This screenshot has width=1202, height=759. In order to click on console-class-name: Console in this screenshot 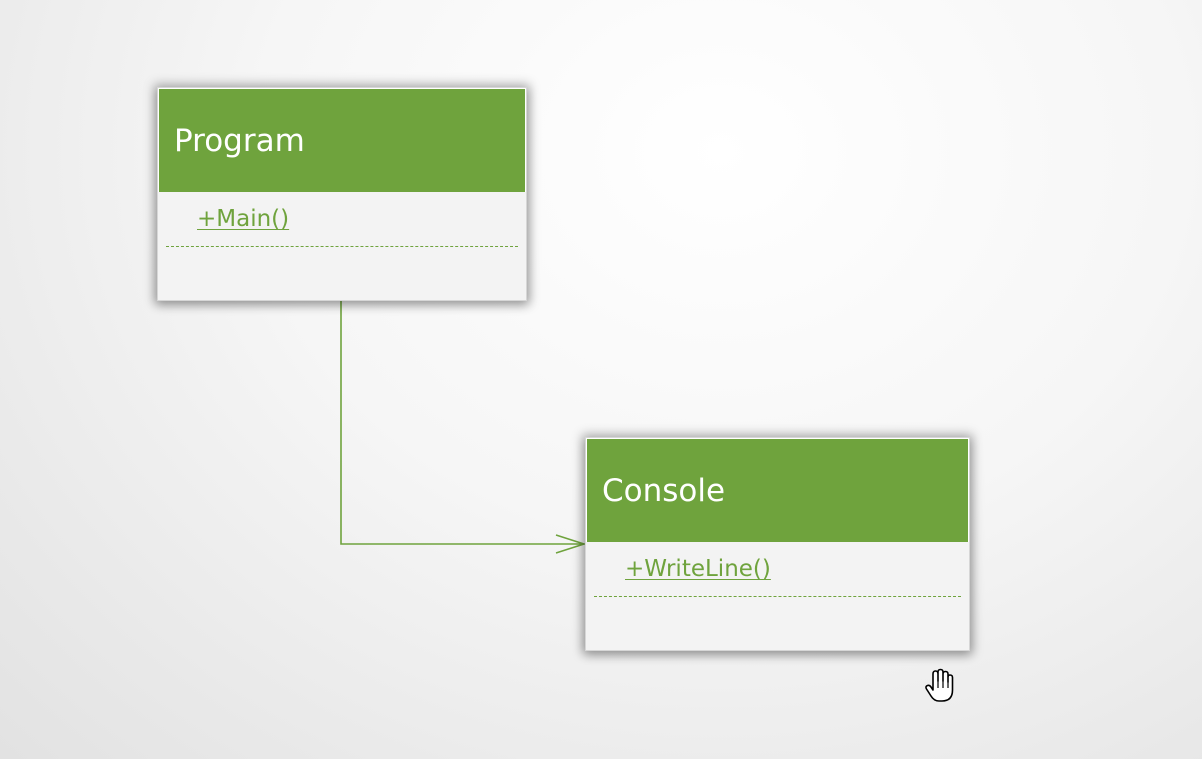, I will do `click(664, 490)`.